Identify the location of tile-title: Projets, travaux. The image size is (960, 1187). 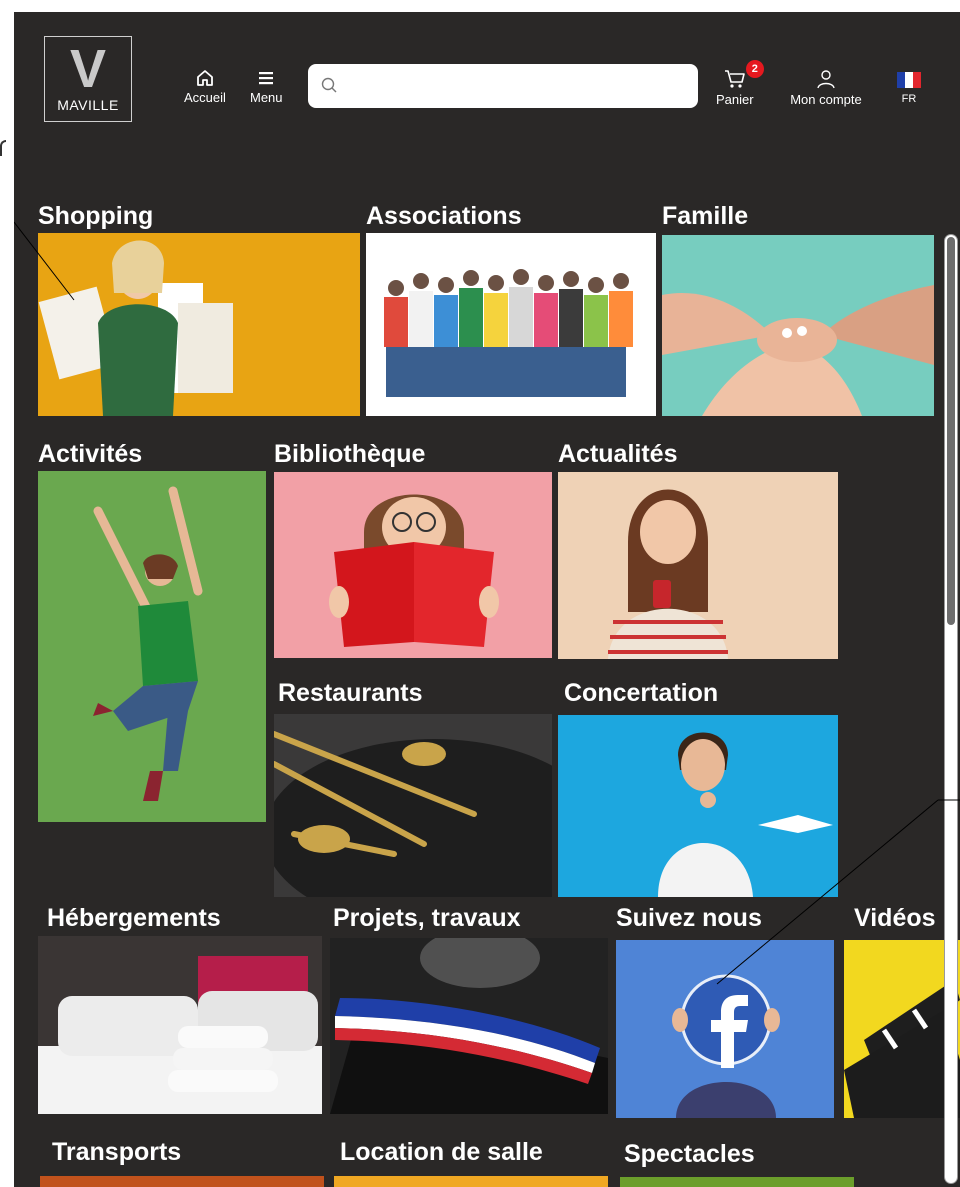
(427, 918).